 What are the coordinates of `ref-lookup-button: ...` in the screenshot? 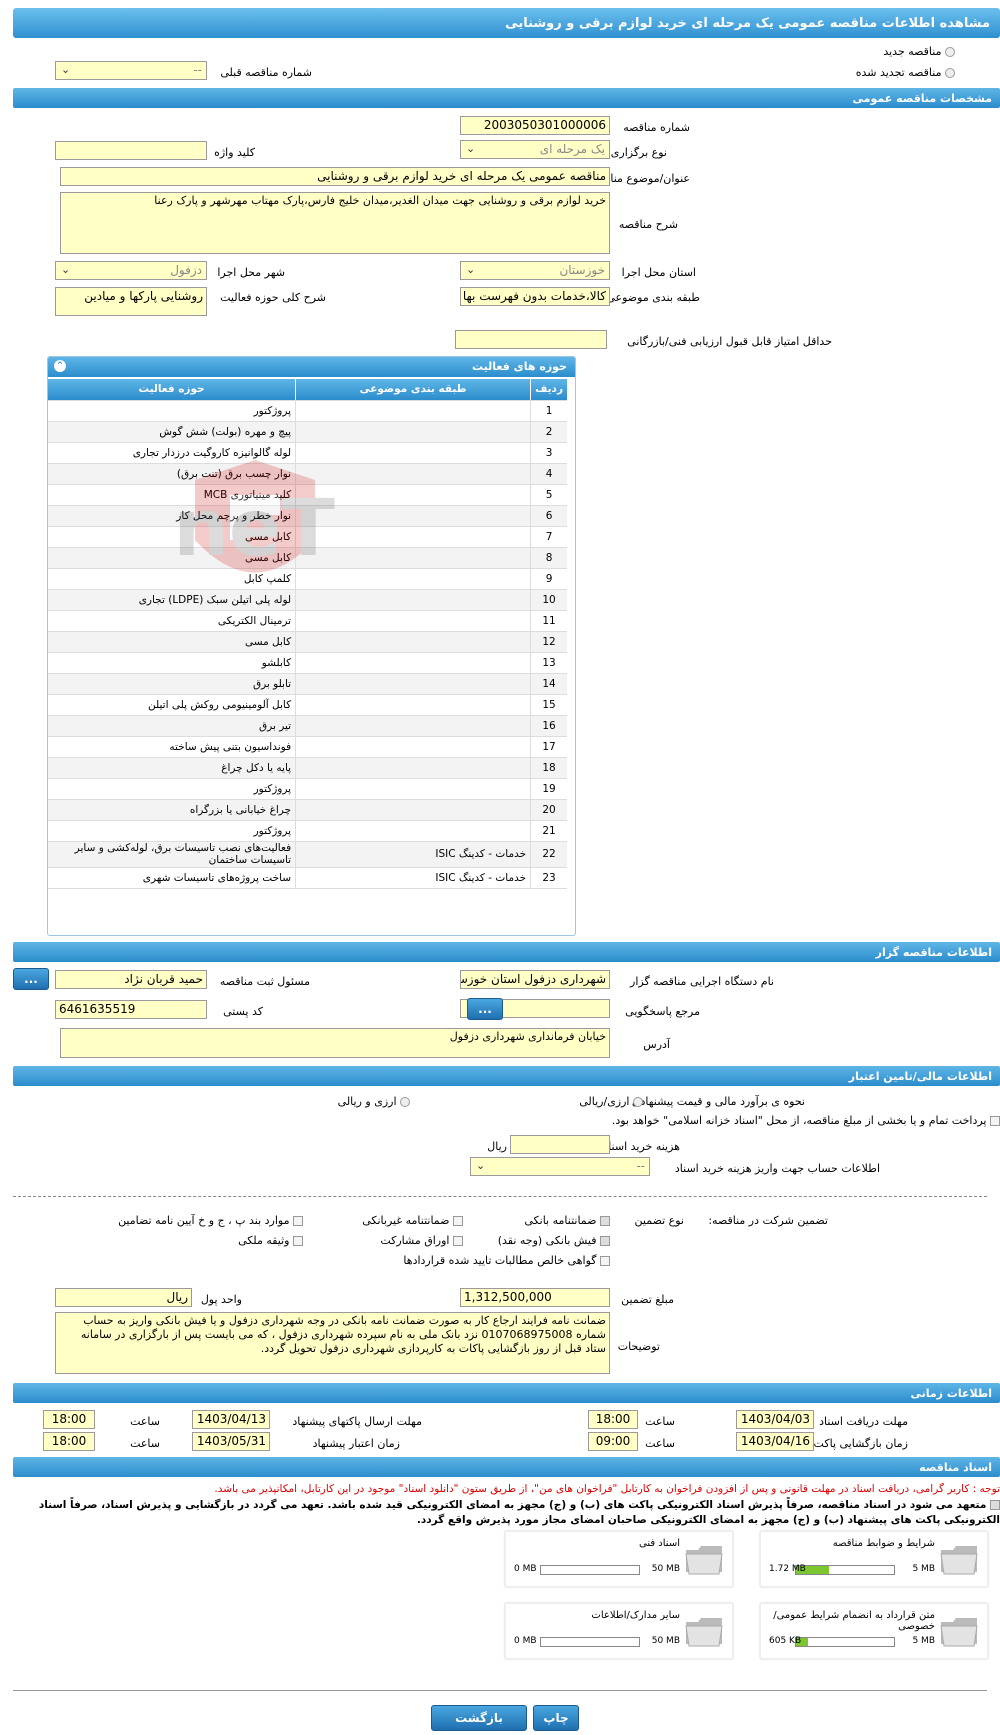 It's located at (485, 1009).